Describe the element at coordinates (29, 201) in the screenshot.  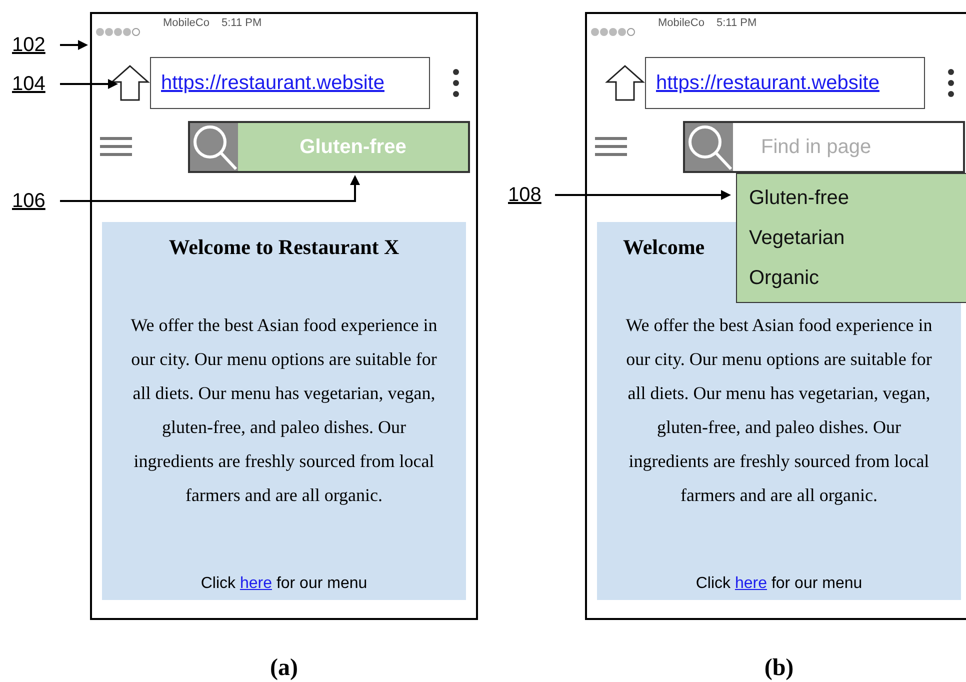
I see `reference-numeral: 106` at that location.